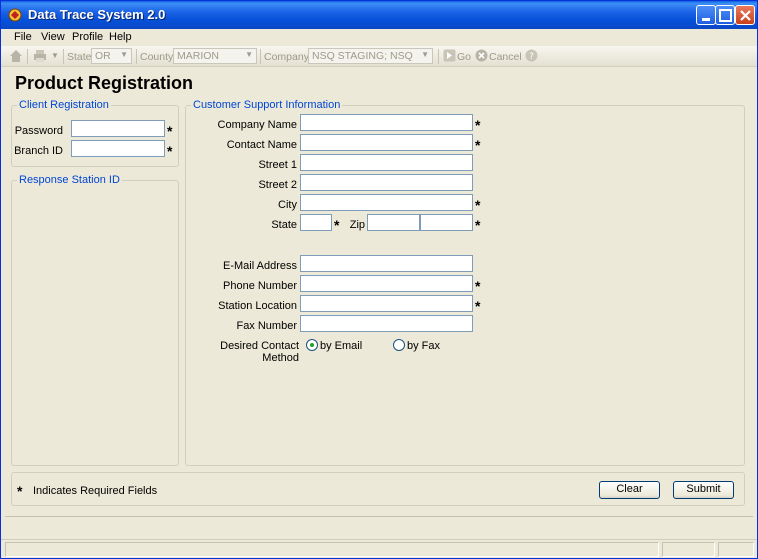  What do you see at coordinates (260, 266) in the screenshot?
I see `email-label: E-Mail Address` at bounding box center [260, 266].